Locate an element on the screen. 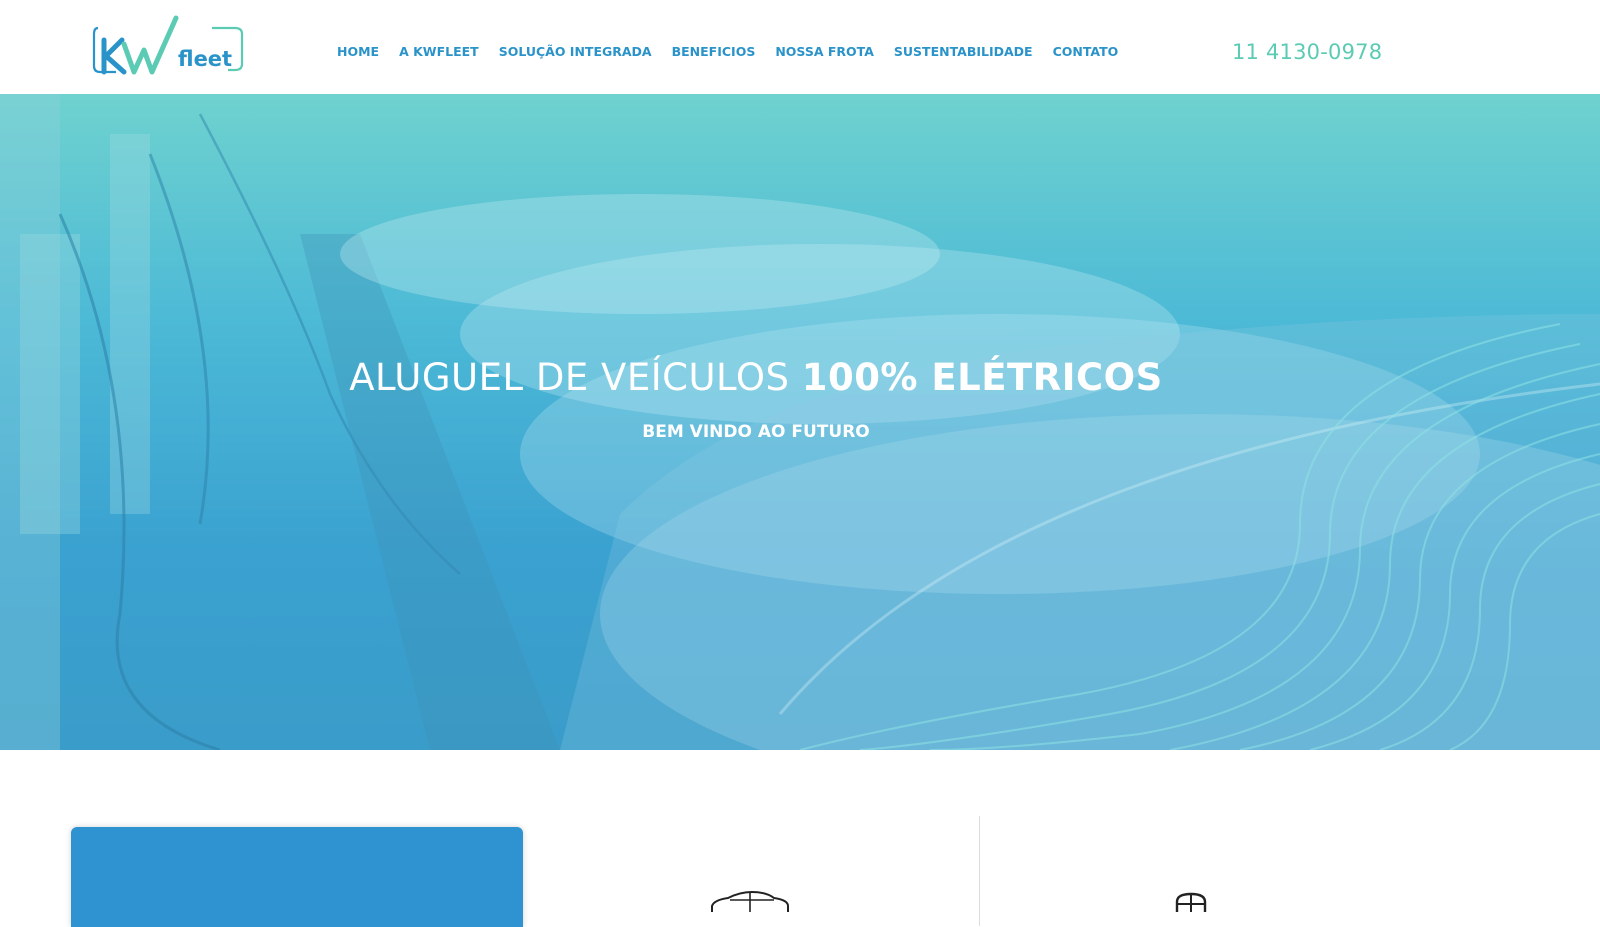  car-icon is located at coordinates (750, 901).